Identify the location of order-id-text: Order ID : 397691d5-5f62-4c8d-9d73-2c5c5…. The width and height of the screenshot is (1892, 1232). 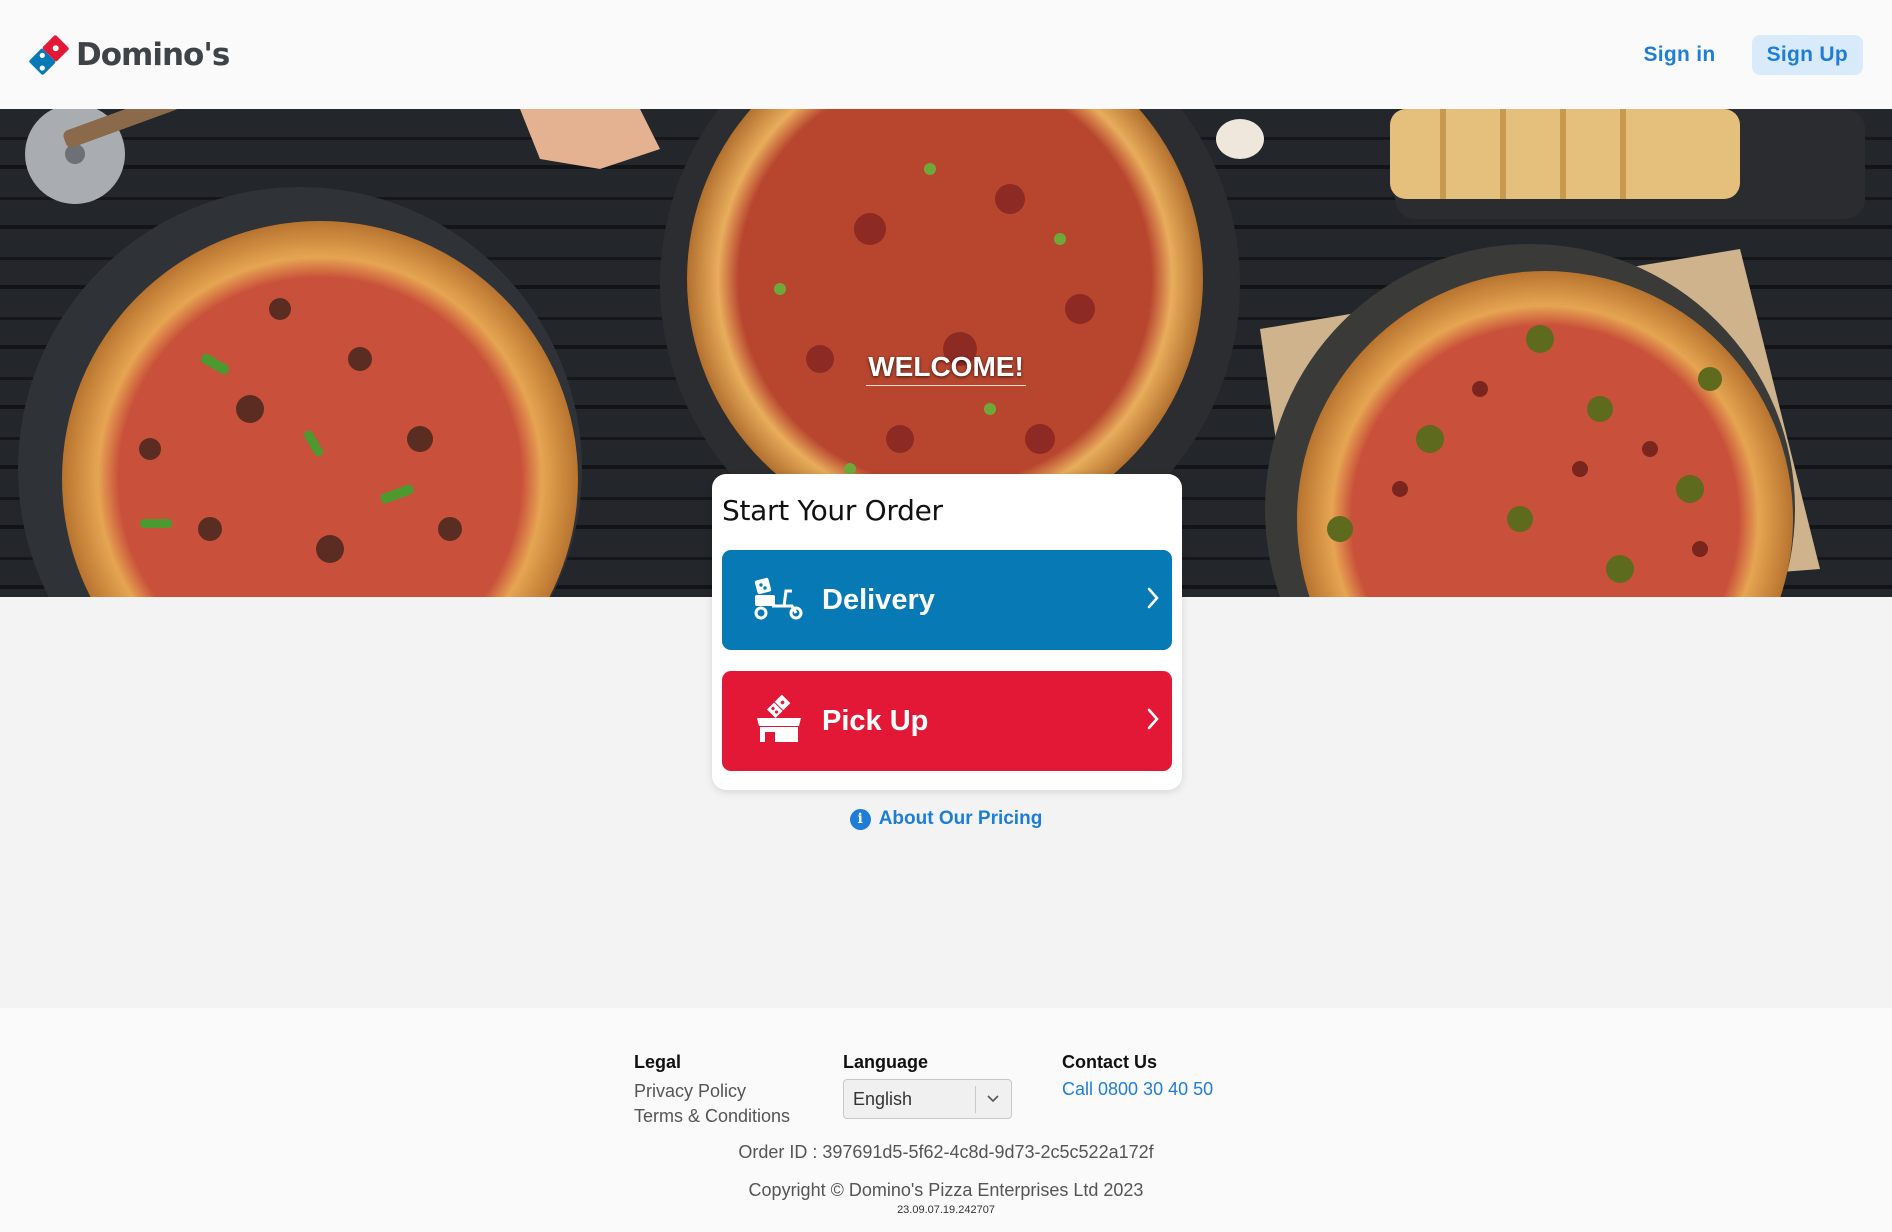
(946, 1152).